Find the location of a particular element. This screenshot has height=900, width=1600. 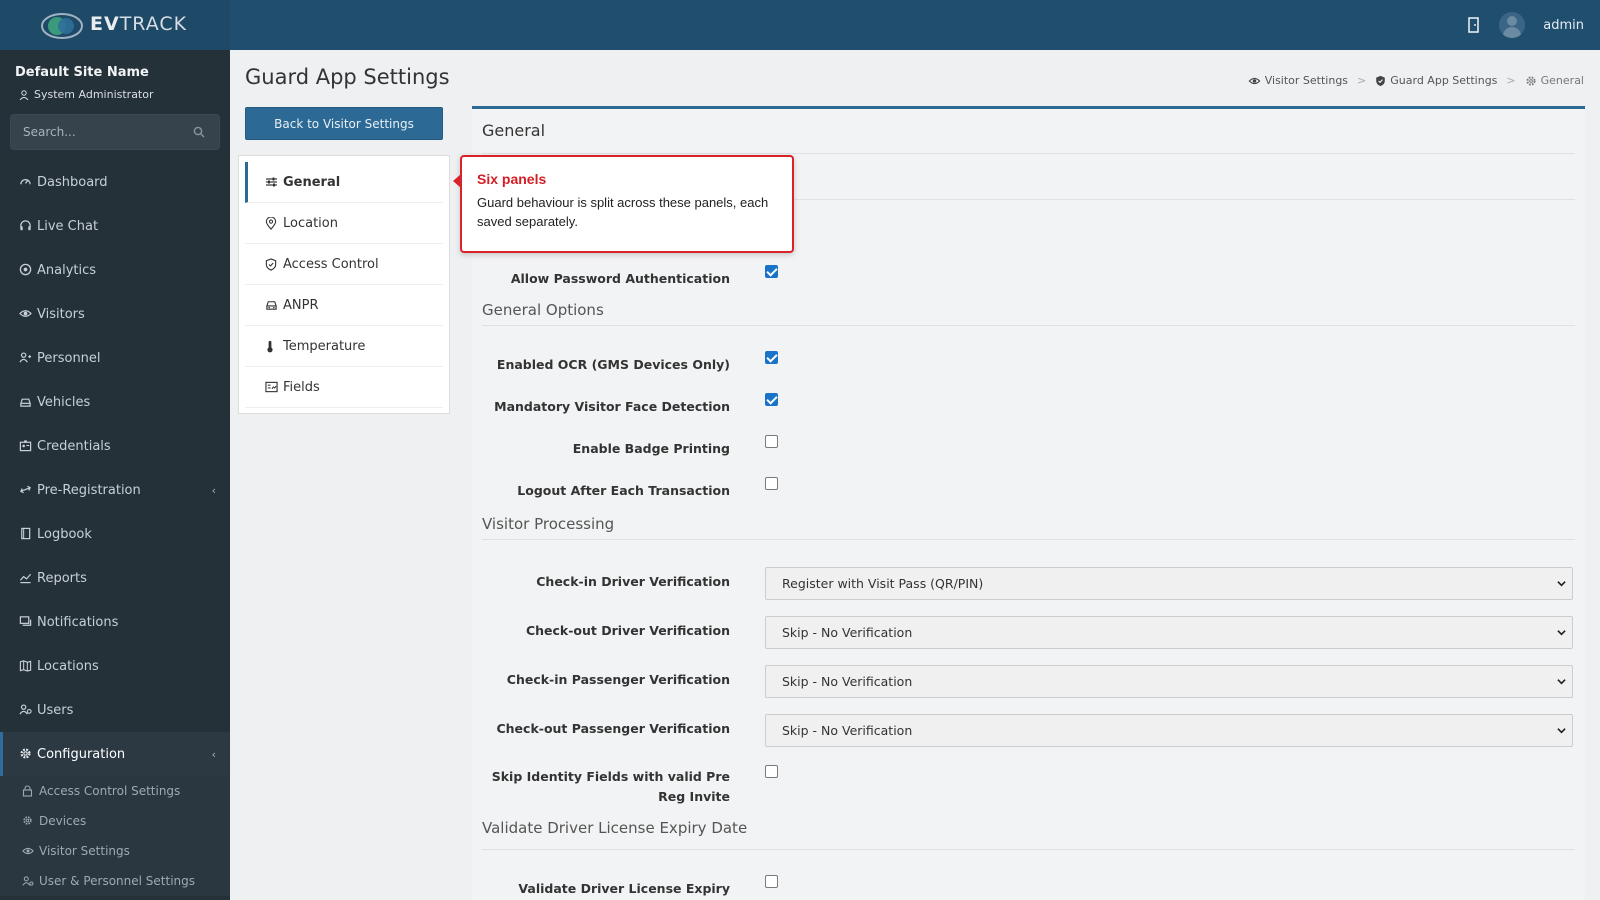

page-title: Guard App Settings is located at coordinates (347, 77).